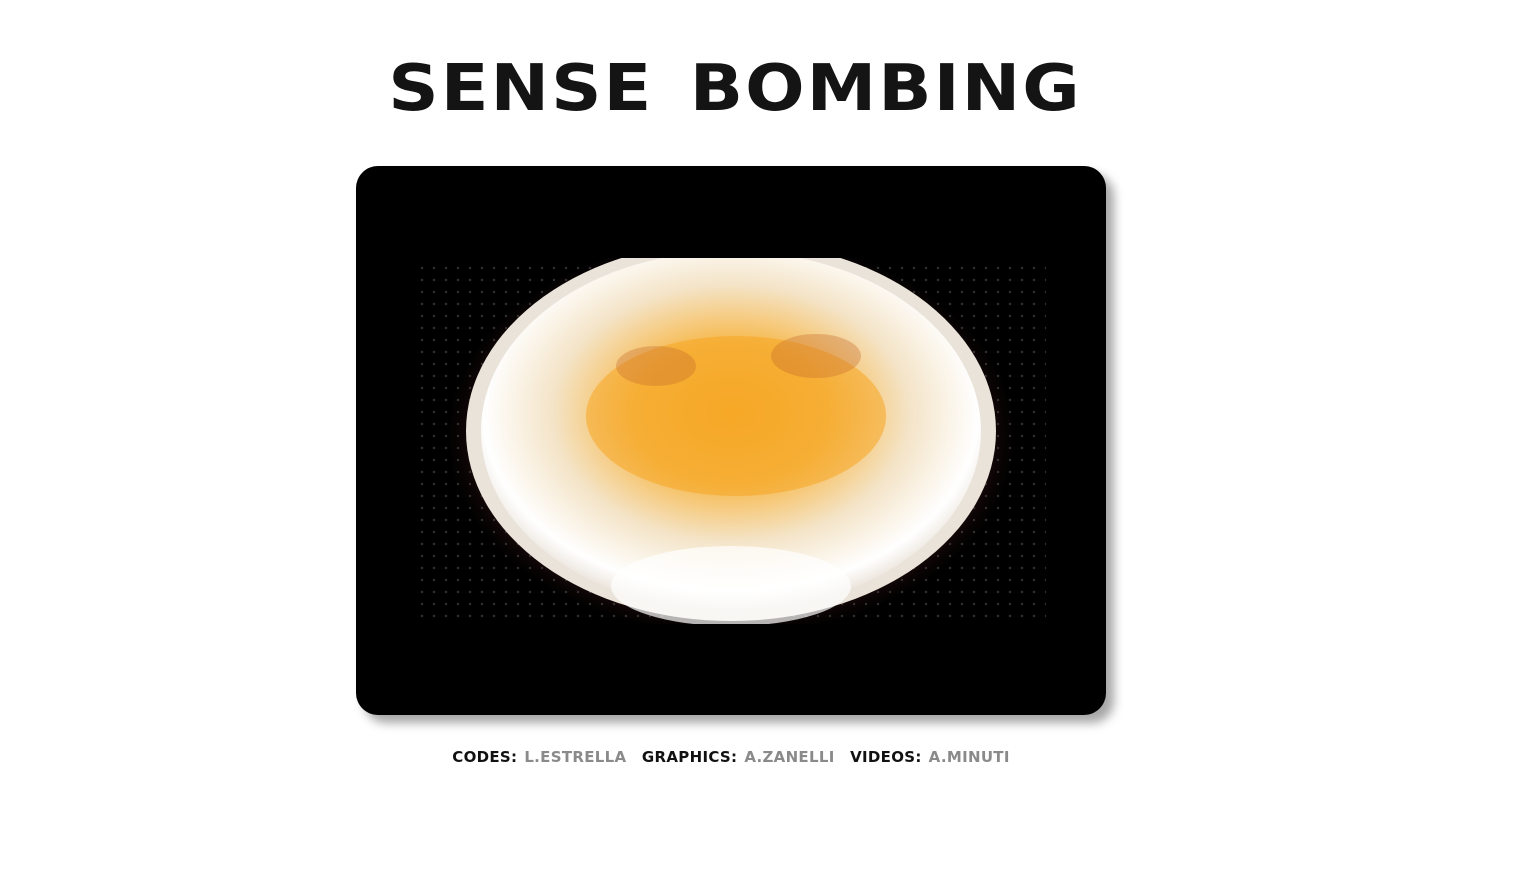 Image resolution: width=1540 pixels, height=879 pixels. What do you see at coordinates (789, 757) in the screenshot?
I see `credit-link-graphics: A.ZANELLI` at bounding box center [789, 757].